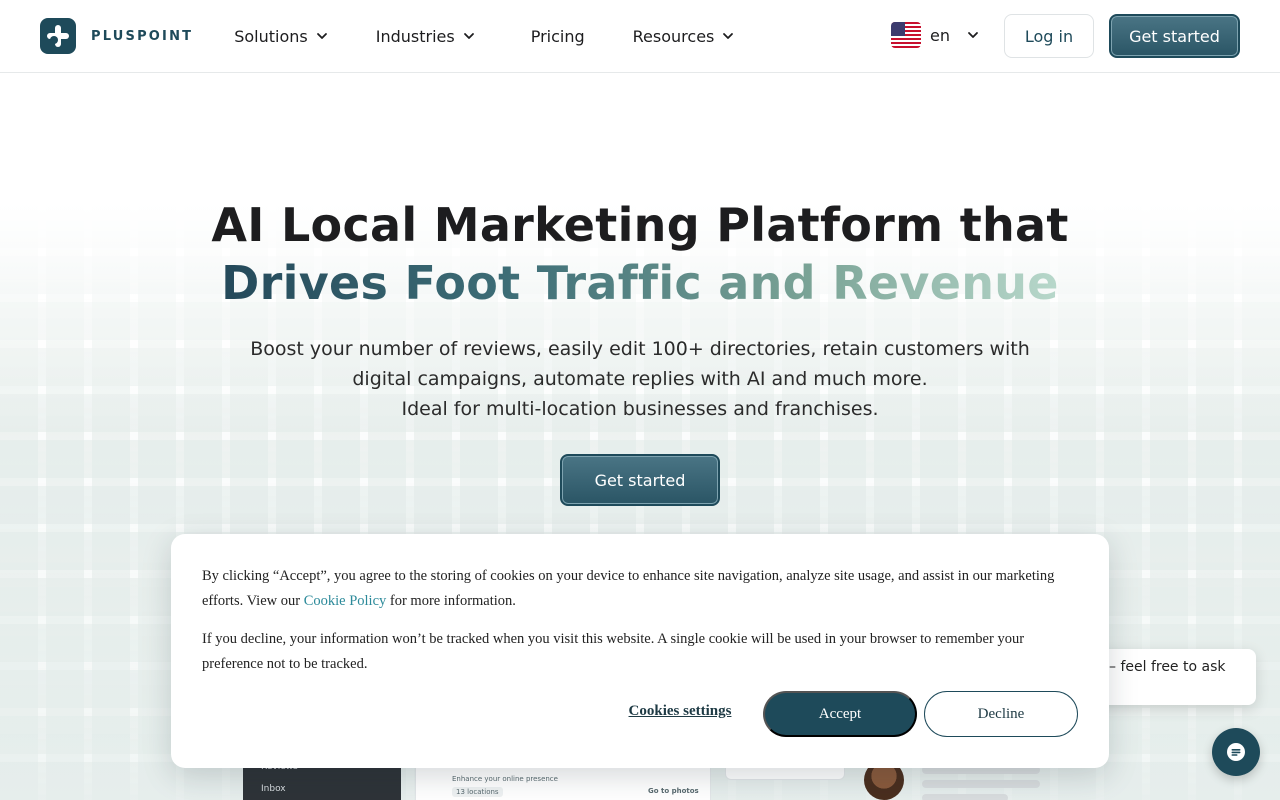 The image size is (1280, 800). Describe the element at coordinates (906, 35) in the screenshot. I see `us-flag-icon` at that location.